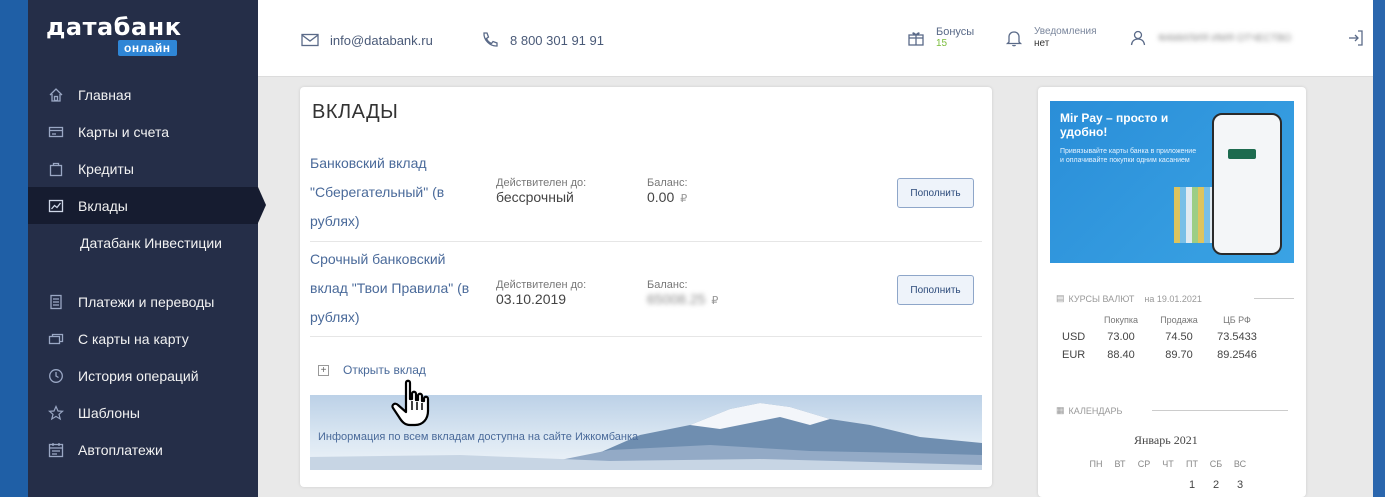  I want to click on sidebar-item-label: С карты на карту, so click(133, 338).